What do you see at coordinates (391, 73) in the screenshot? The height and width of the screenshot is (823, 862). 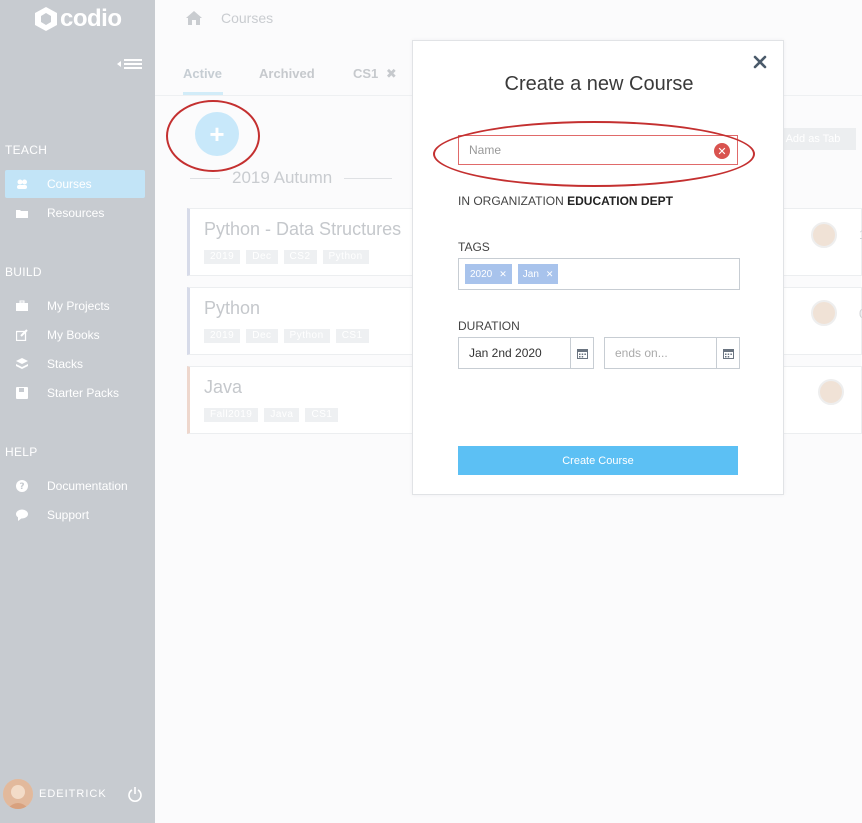 I see `close-icon: ✖` at bounding box center [391, 73].